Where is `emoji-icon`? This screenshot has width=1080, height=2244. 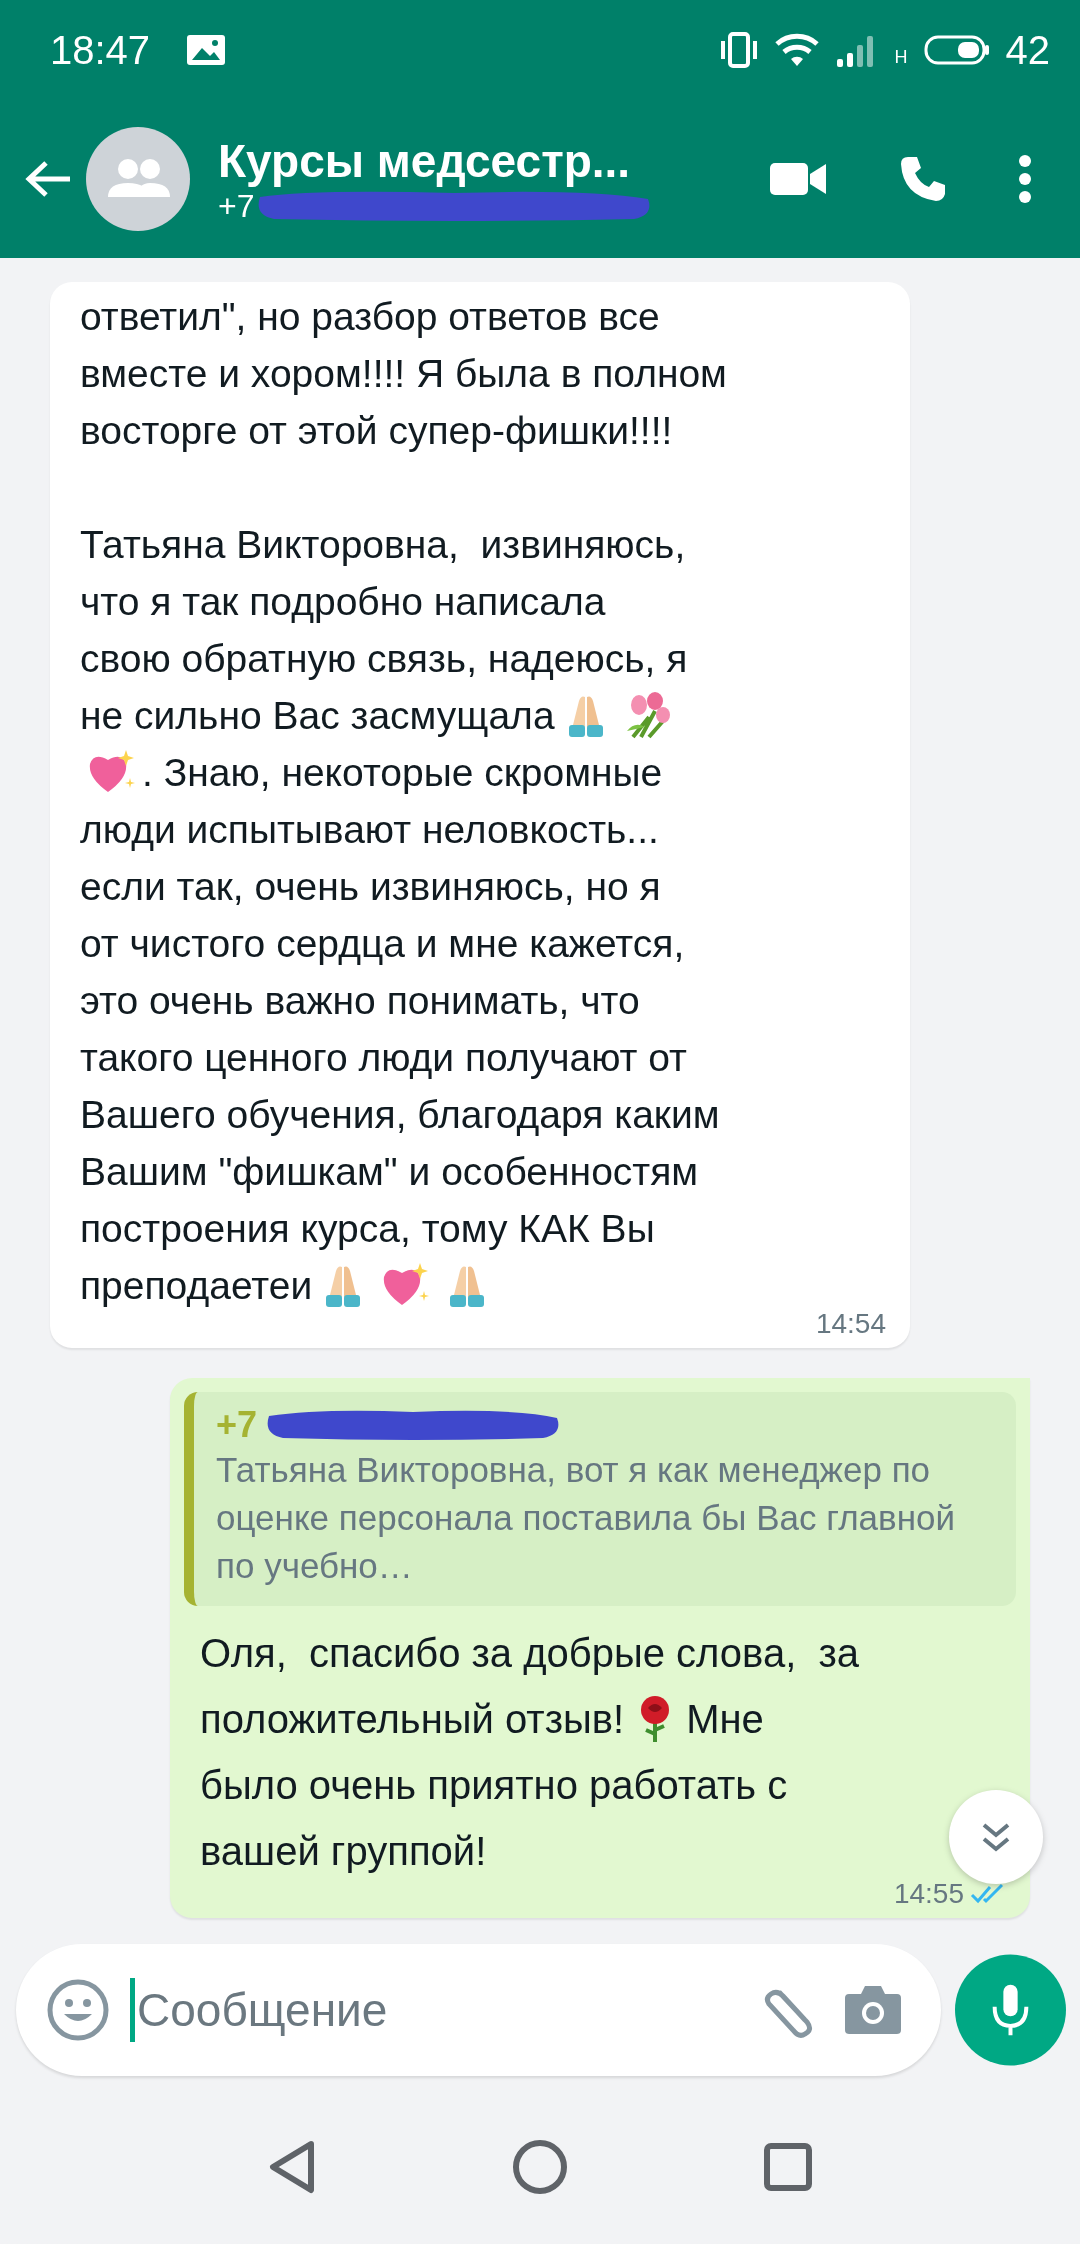 emoji-icon is located at coordinates (78, 2010).